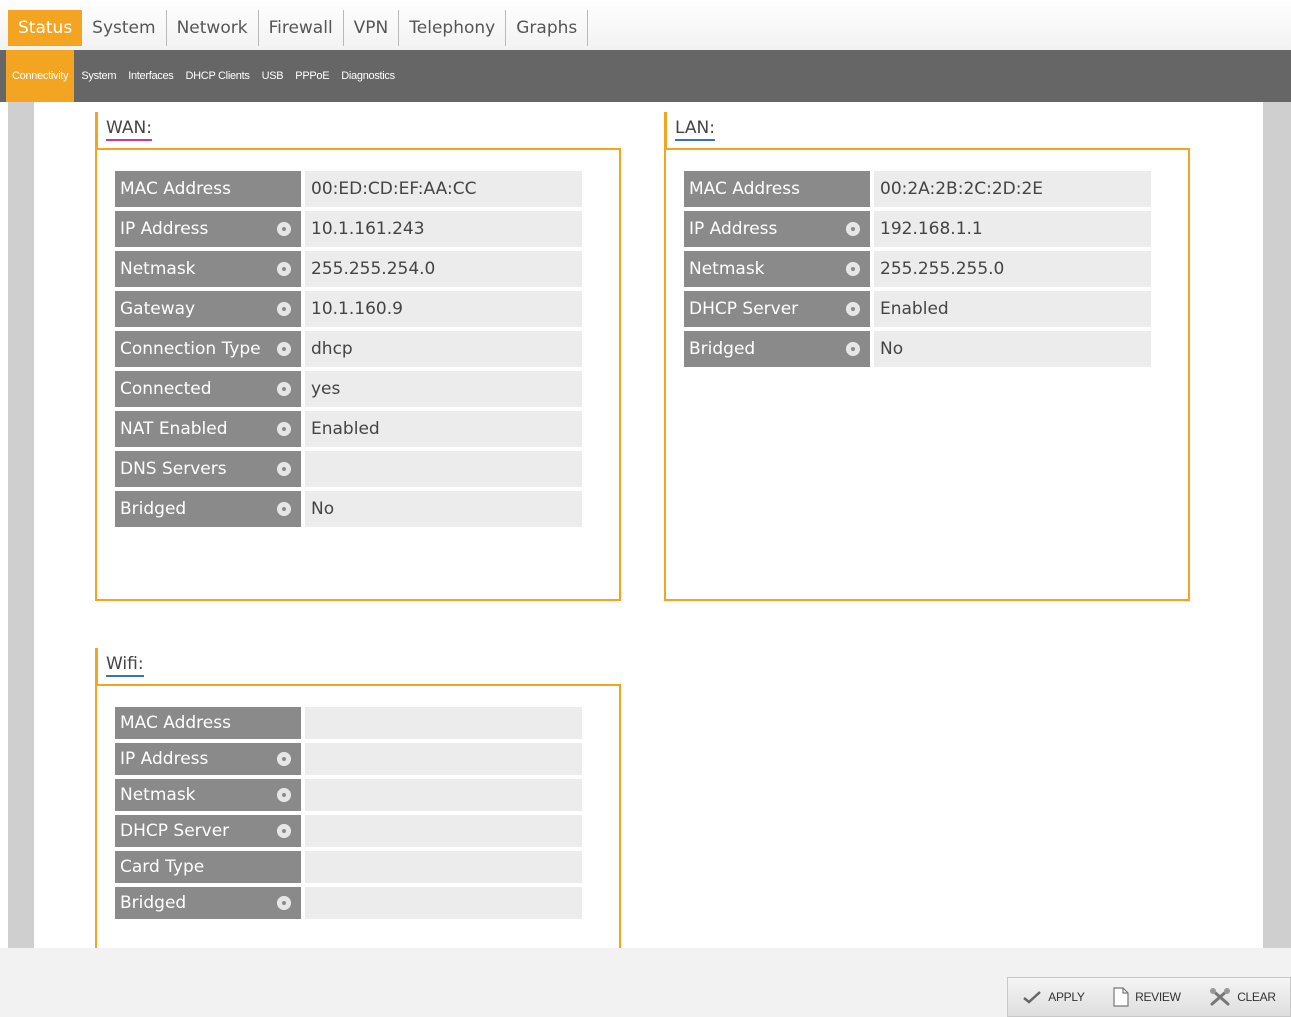  Describe the element at coordinates (727, 269) in the screenshot. I see `lan-row-label-text: Netmask` at that location.